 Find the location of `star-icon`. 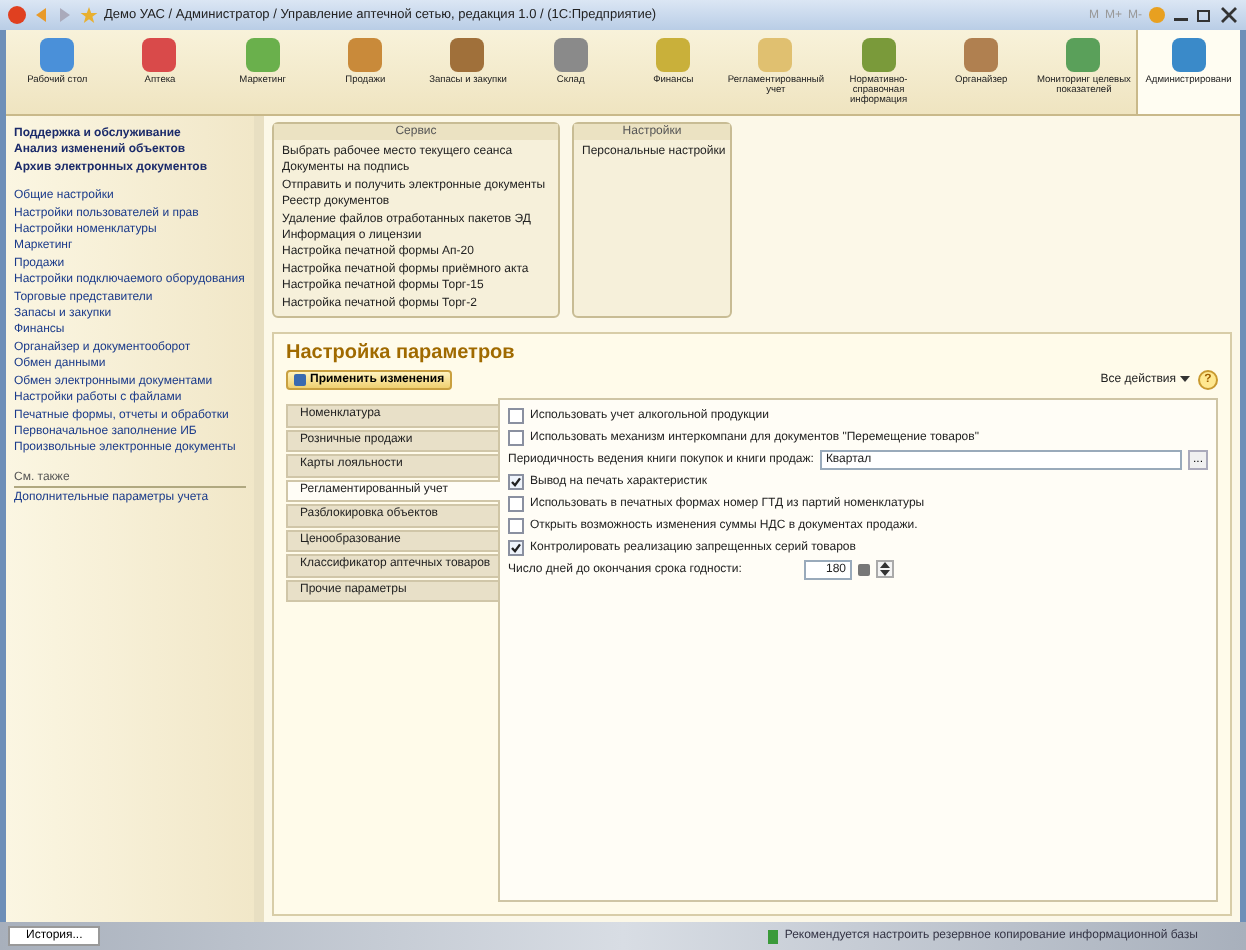

star-icon is located at coordinates (89, 15).